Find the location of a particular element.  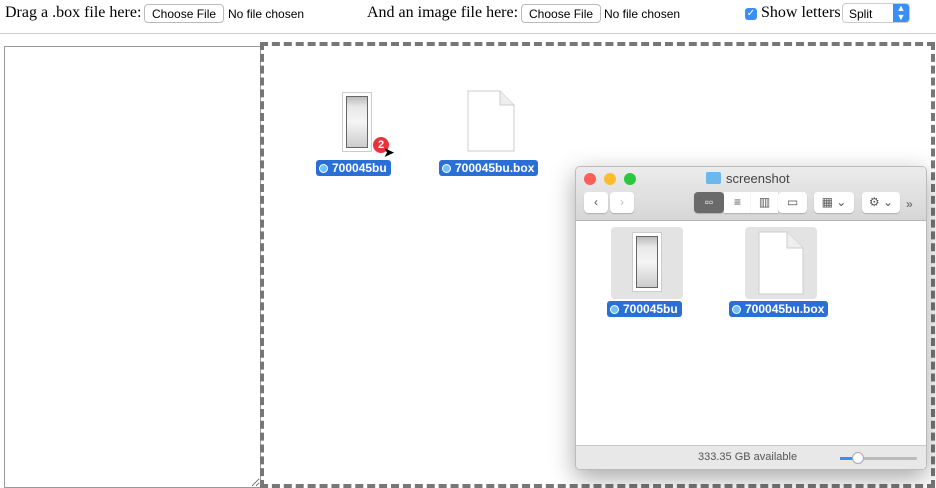

image-file-label: And an image file here: is located at coordinates (443, 12).